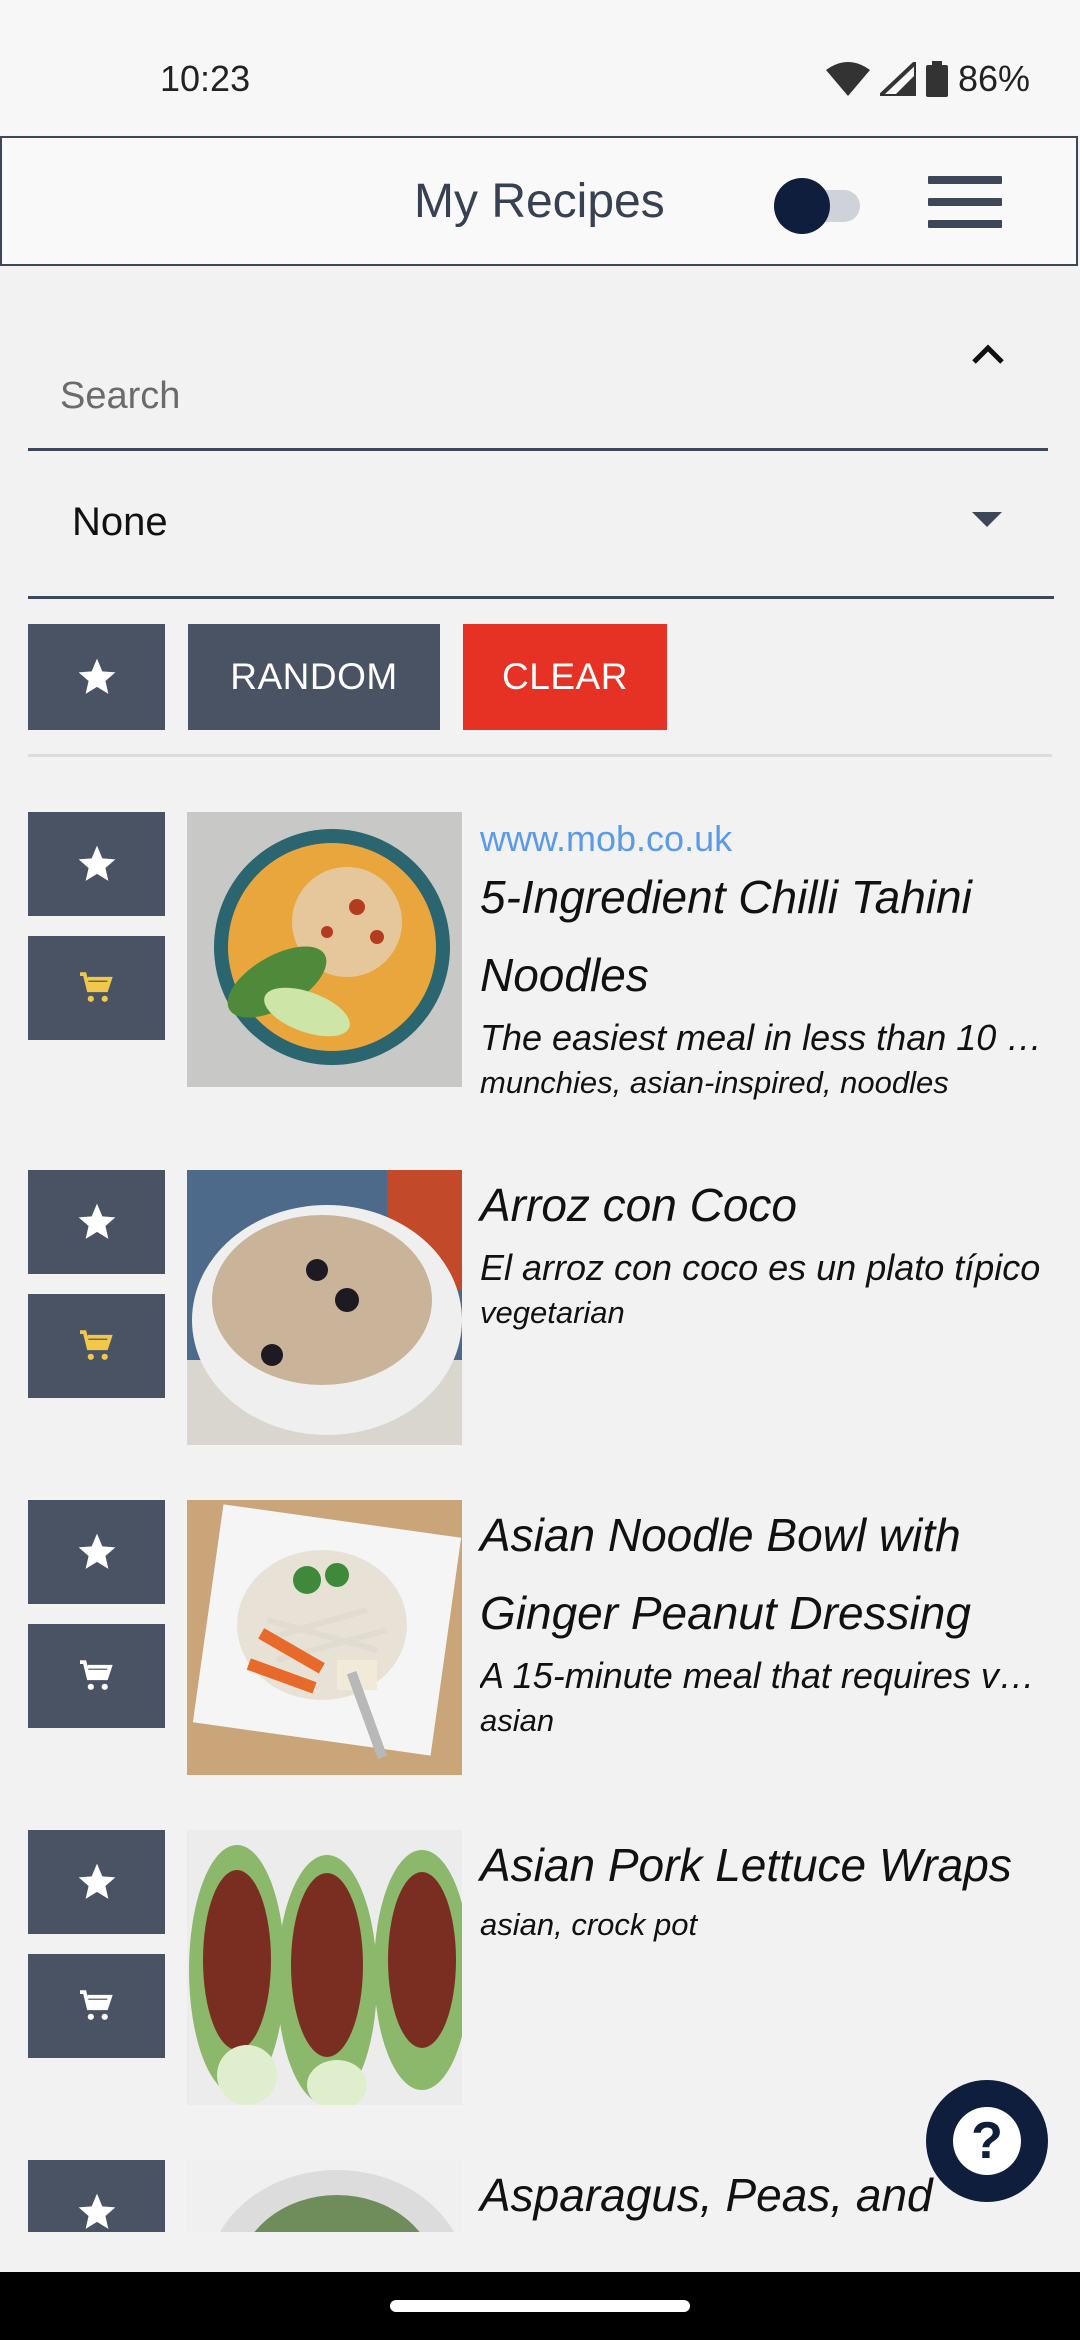 This screenshot has width=1080, height=2340. What do you see at coordinates (714, 1082) in the screenshot?
I see `recipe-tags: munchies, asian-inspired, noodles` at bounding box center [714, 1082].